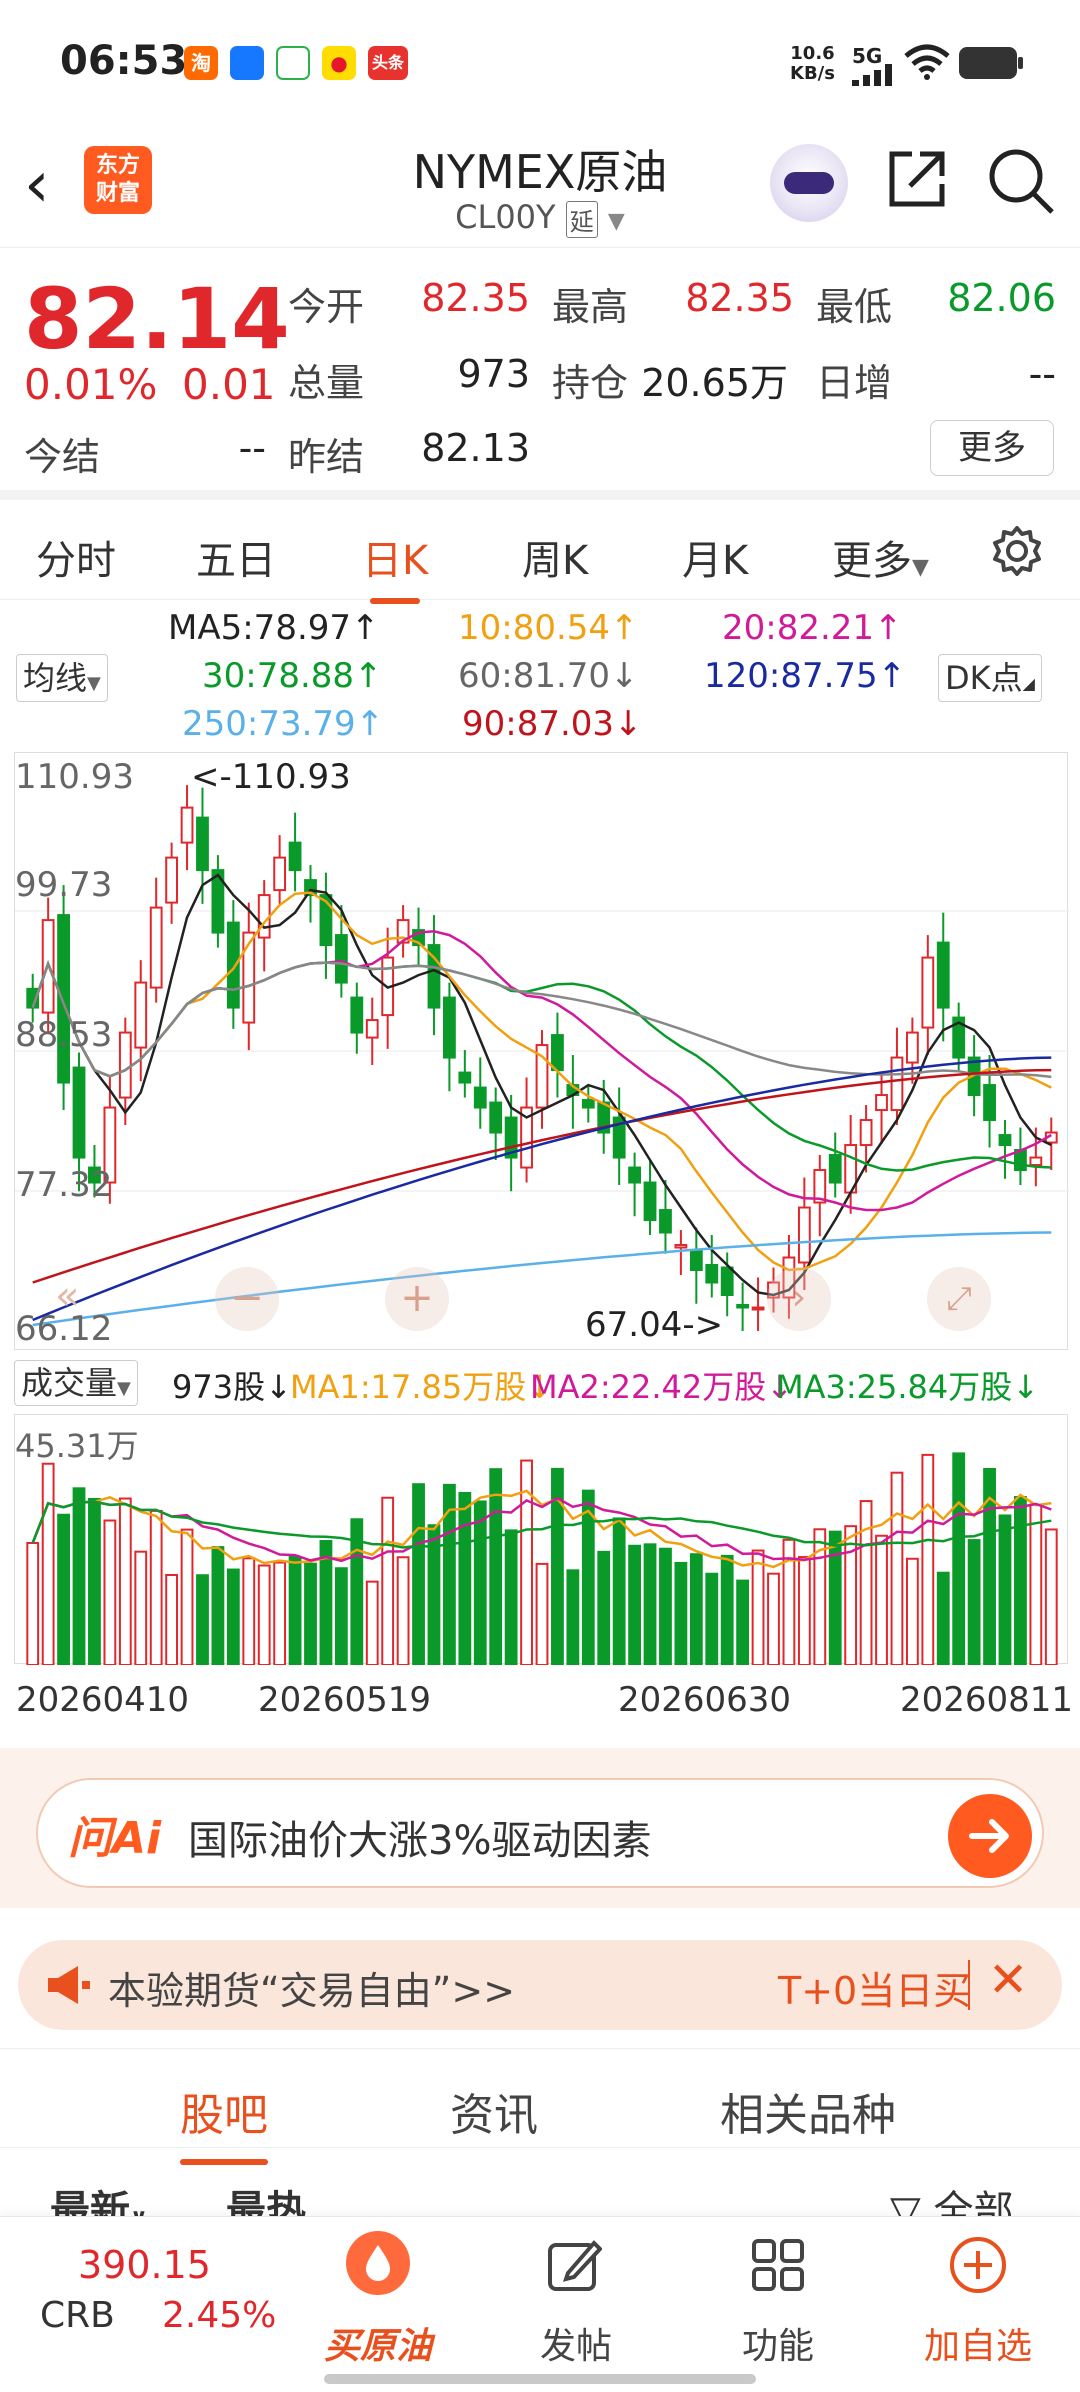 Image resolution: width=1080 pixels, height=2392 pixels. I want to click on map-icon, so click(293, 63).